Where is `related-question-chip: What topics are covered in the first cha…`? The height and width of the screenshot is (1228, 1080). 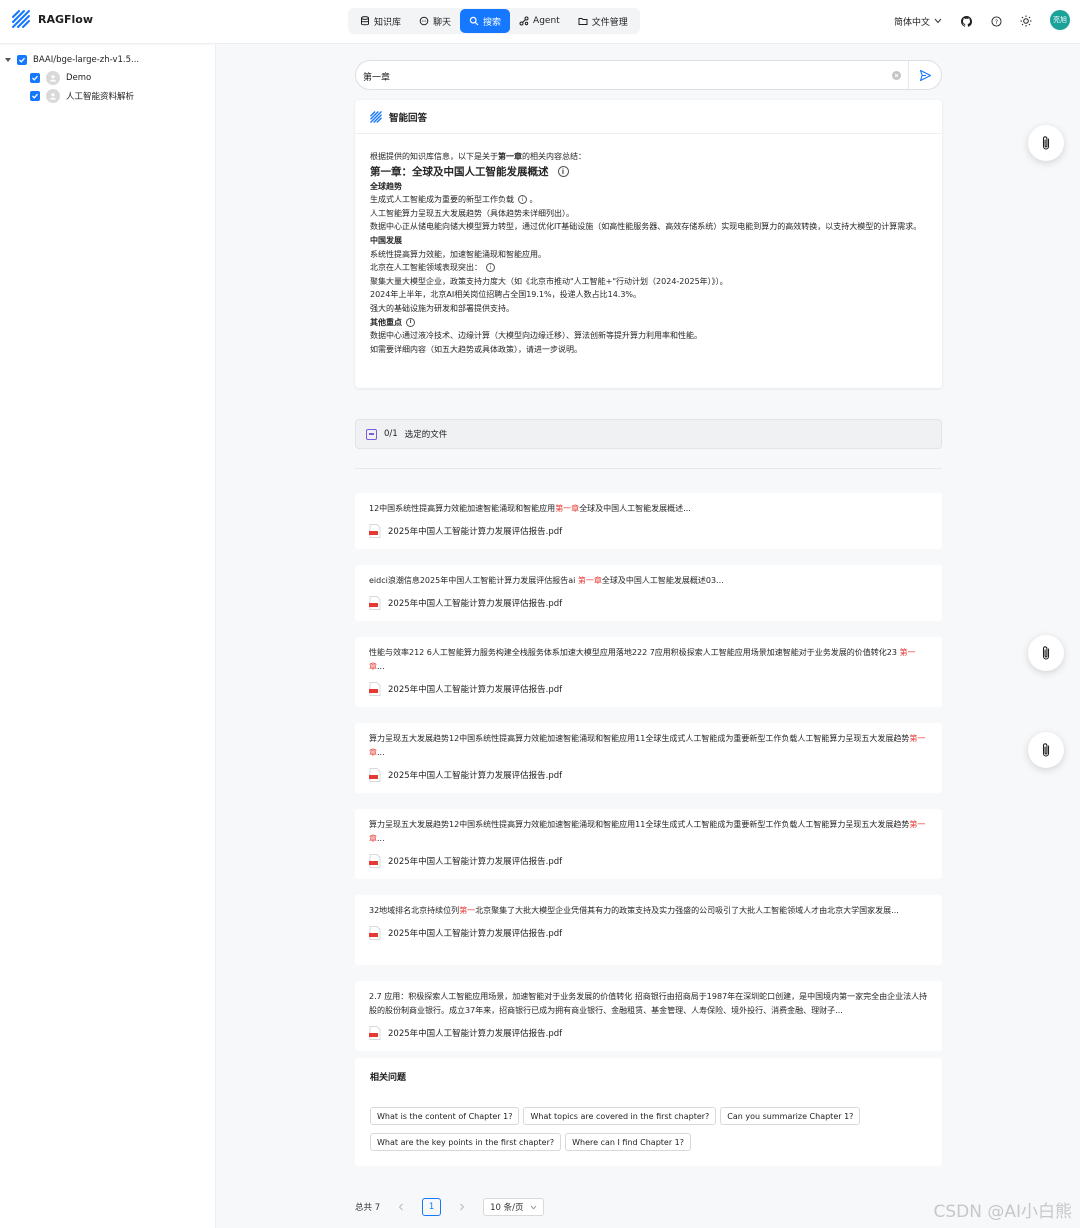 related-question-chip: What topics are covered in the first cha… is located at coordinates (620, 1116).